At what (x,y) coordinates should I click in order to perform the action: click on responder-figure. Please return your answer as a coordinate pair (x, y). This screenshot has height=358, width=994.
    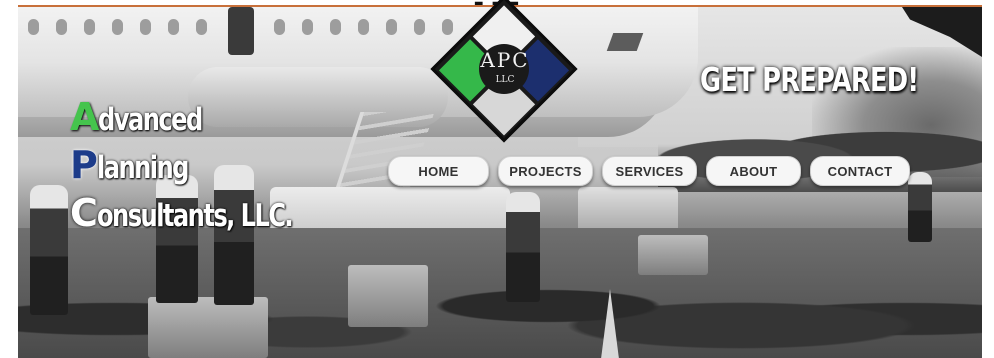
    Looking at the image, I should click on (49, 250).